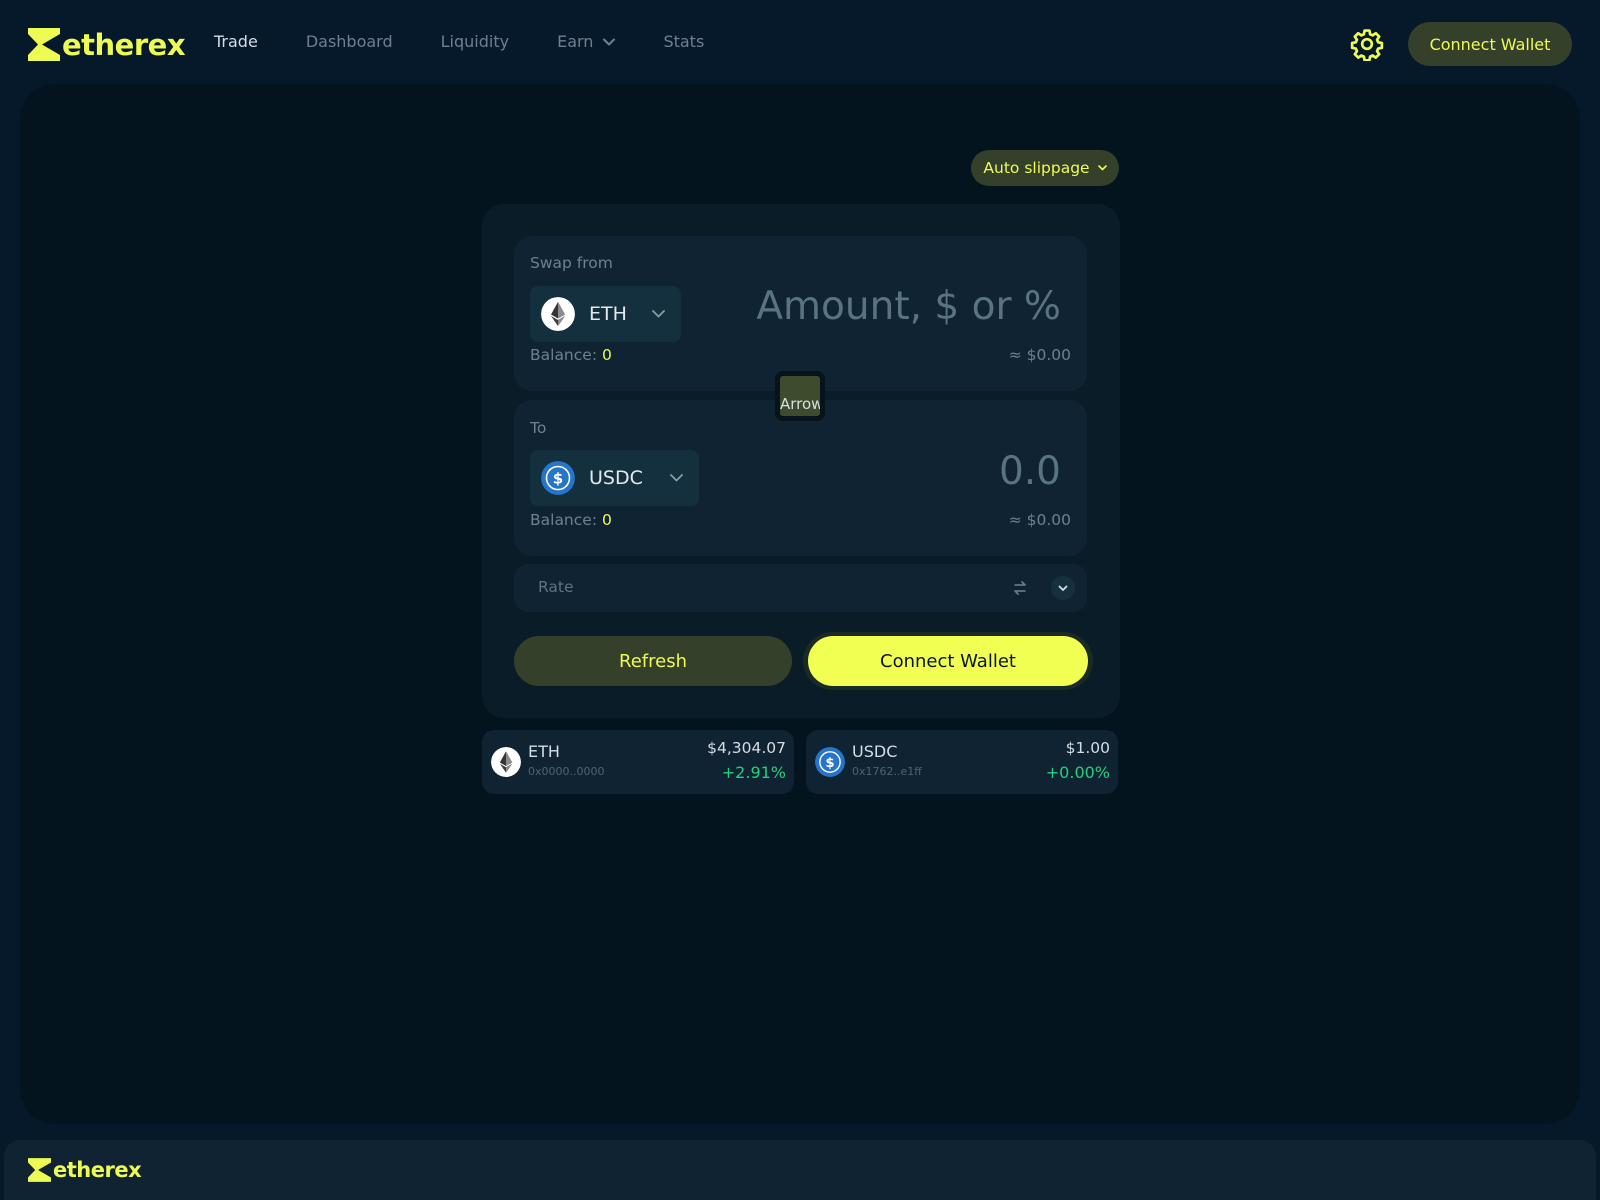 Image resolution: width=1600 pixels, height=1200 pixels. Describe the element at coordinates (544, 751) in the screenshot. I see `price-card-symbol: ETH` at that location.